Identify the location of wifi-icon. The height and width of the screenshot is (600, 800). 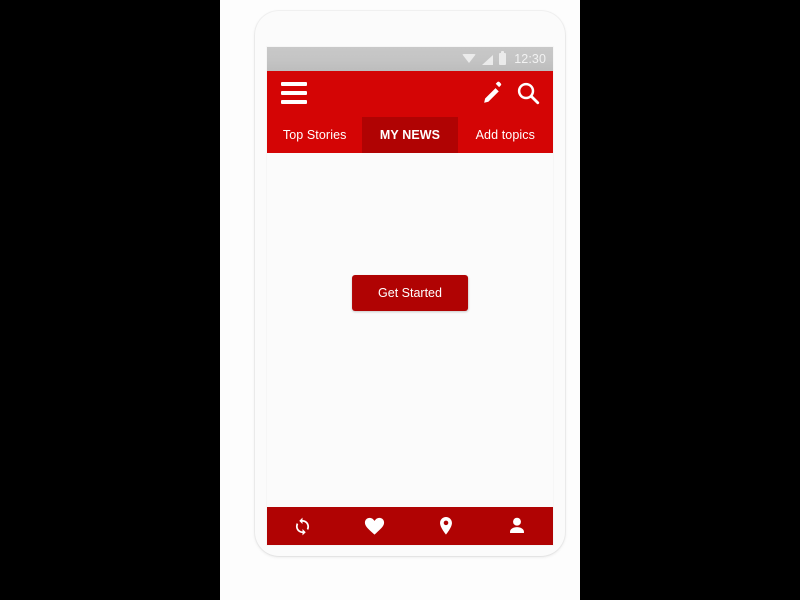
(469, 58).